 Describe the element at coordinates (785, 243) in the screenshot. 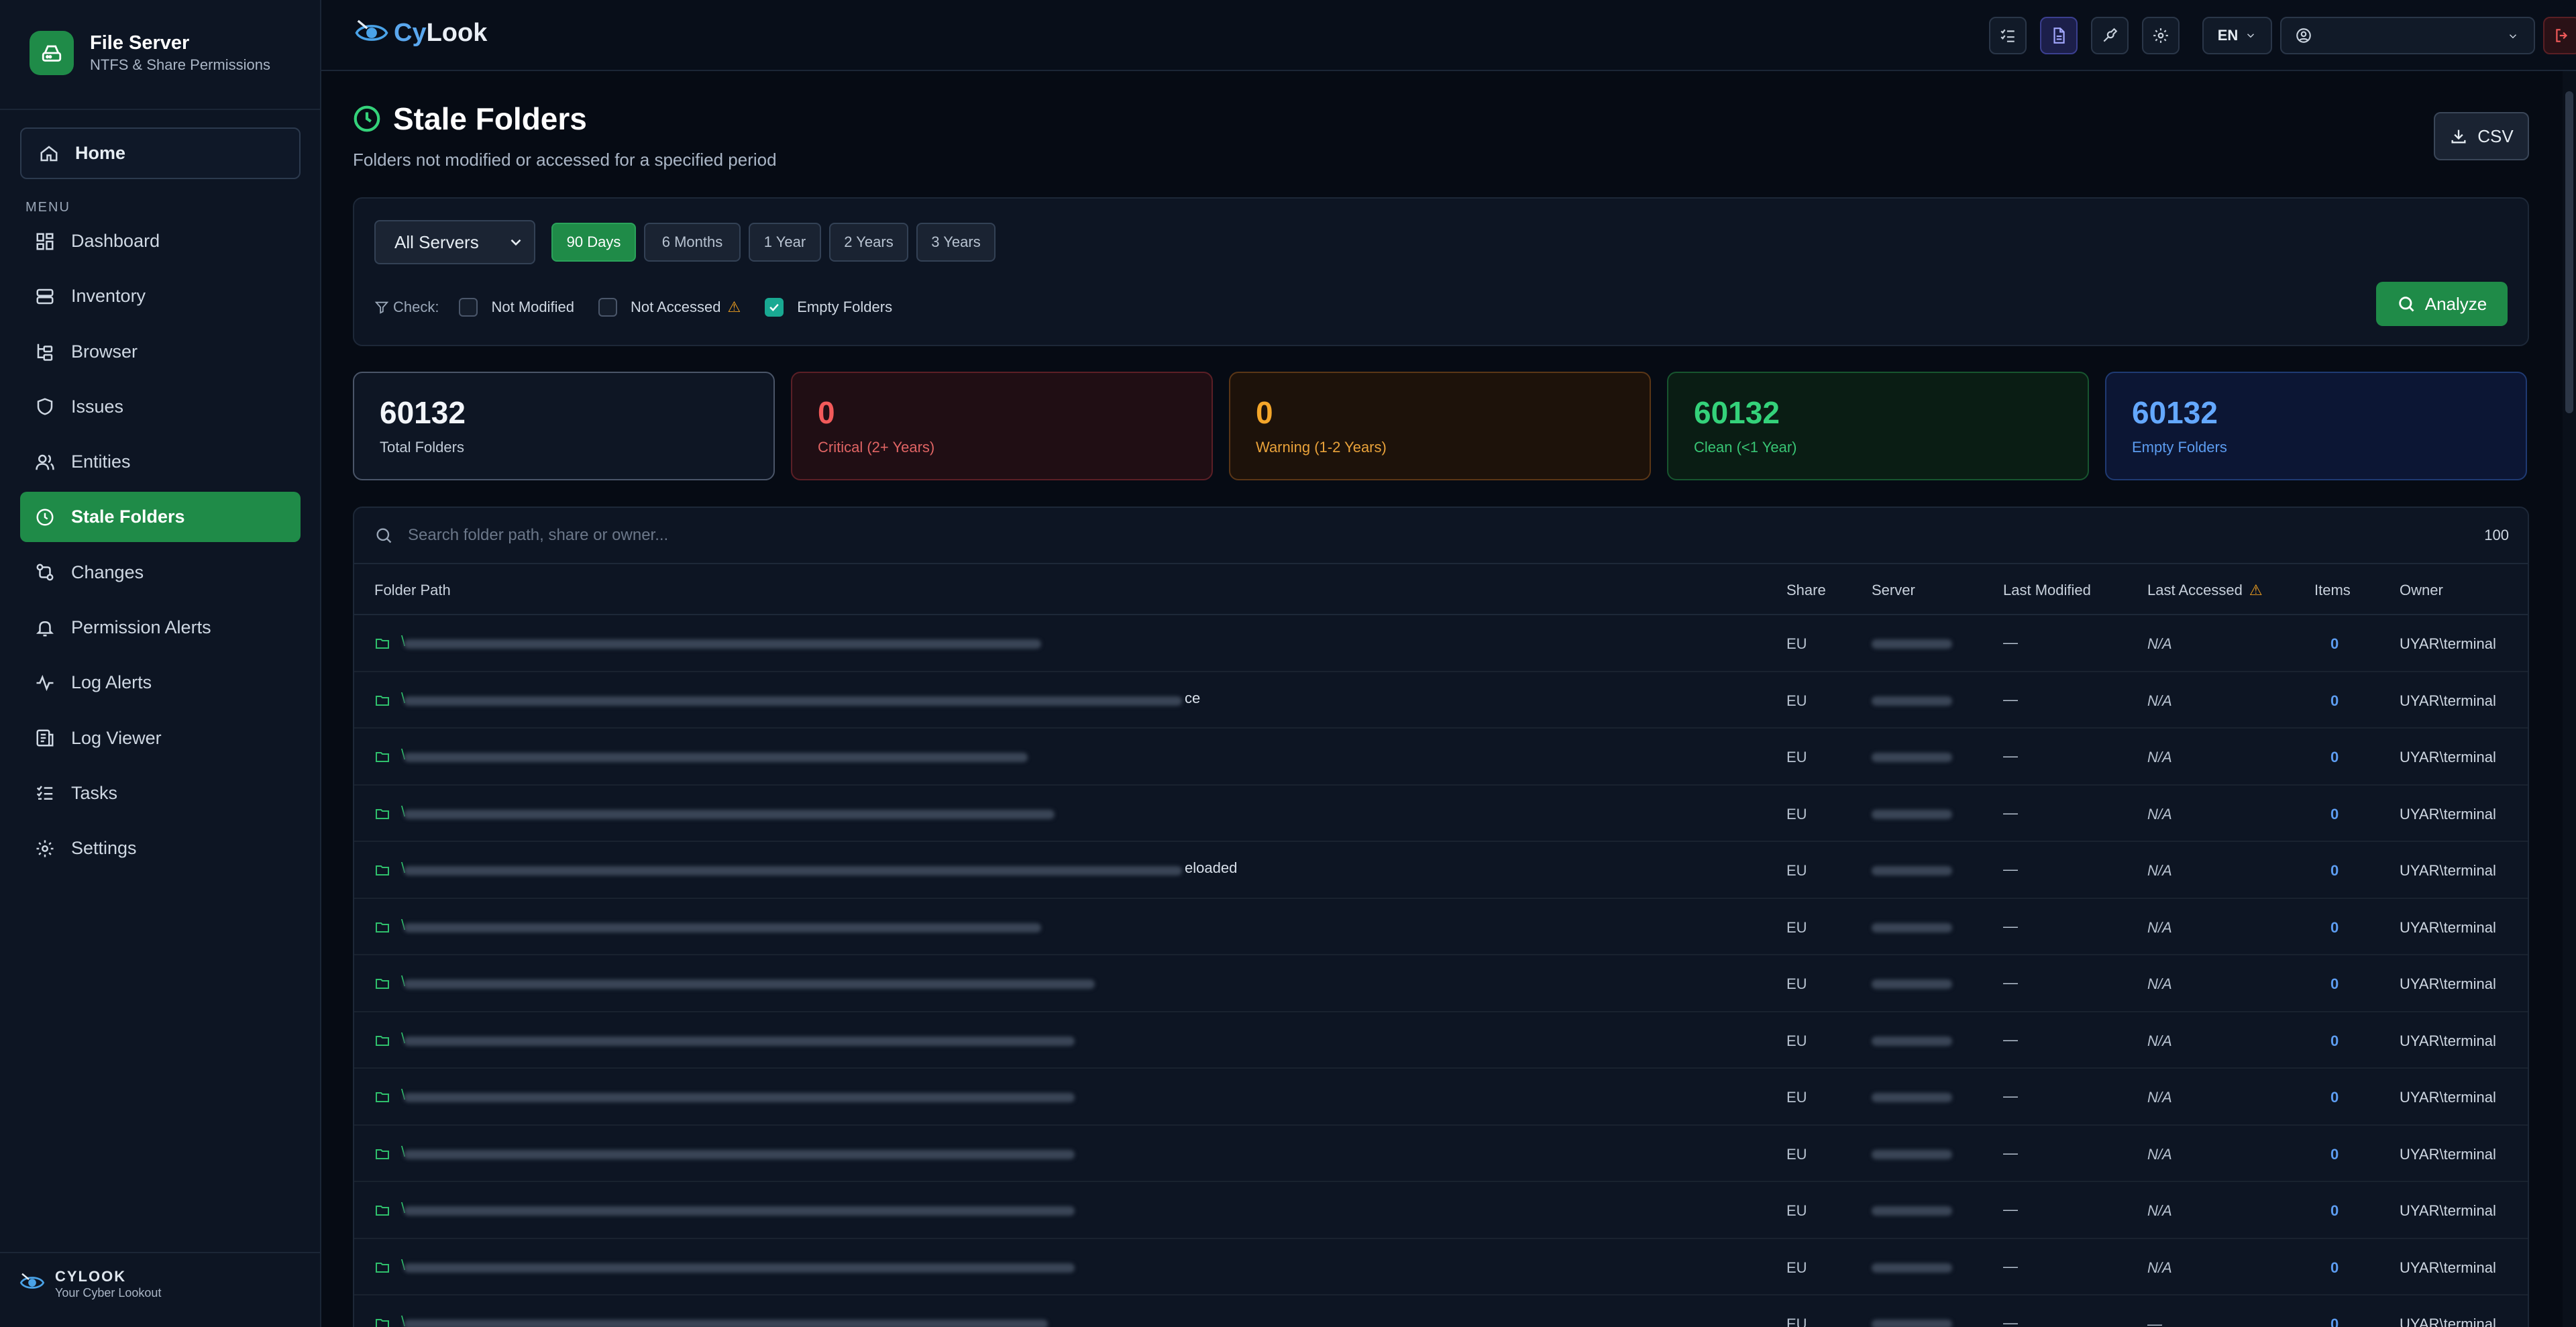

I see `period-1-year: 1 Year` at that location.